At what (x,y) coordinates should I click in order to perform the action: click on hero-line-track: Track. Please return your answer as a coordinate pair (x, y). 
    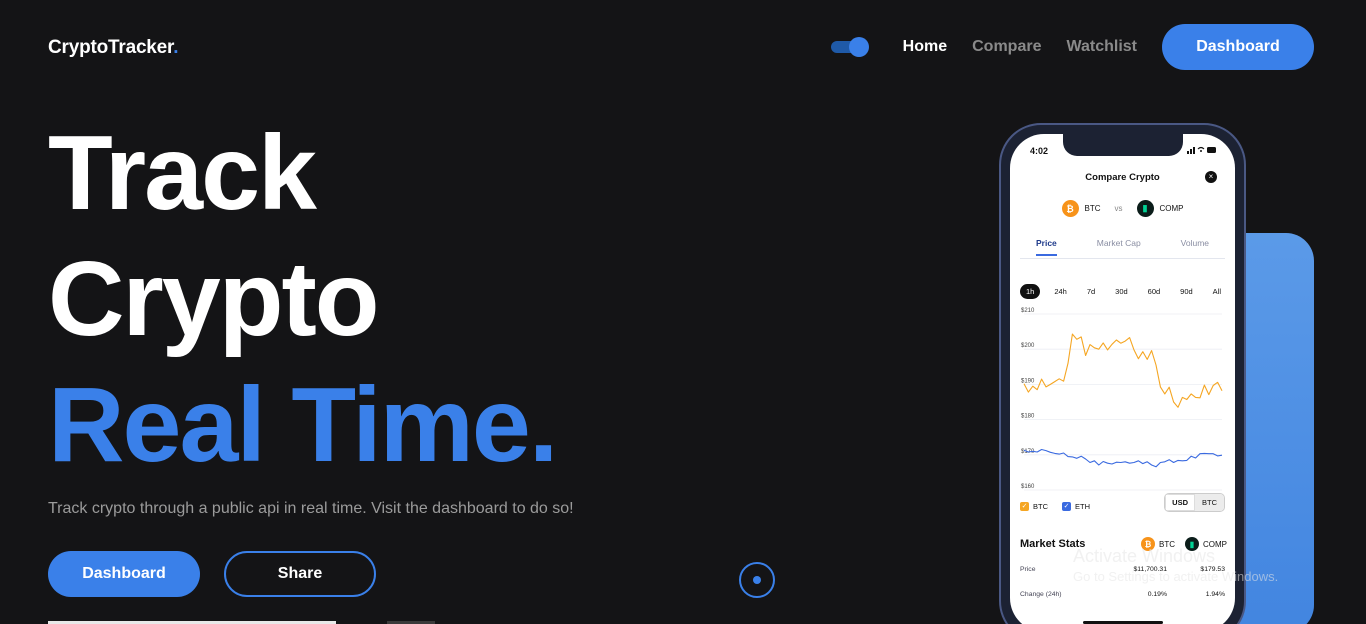
    Looking at the image, I should click on (182, 173).